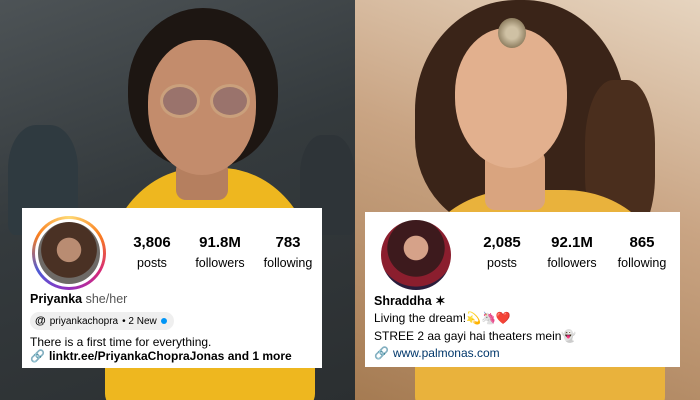 This screenshot has height=400, width=700. I want to click on stat-posts: 2,085 posts, so click(502, 252).